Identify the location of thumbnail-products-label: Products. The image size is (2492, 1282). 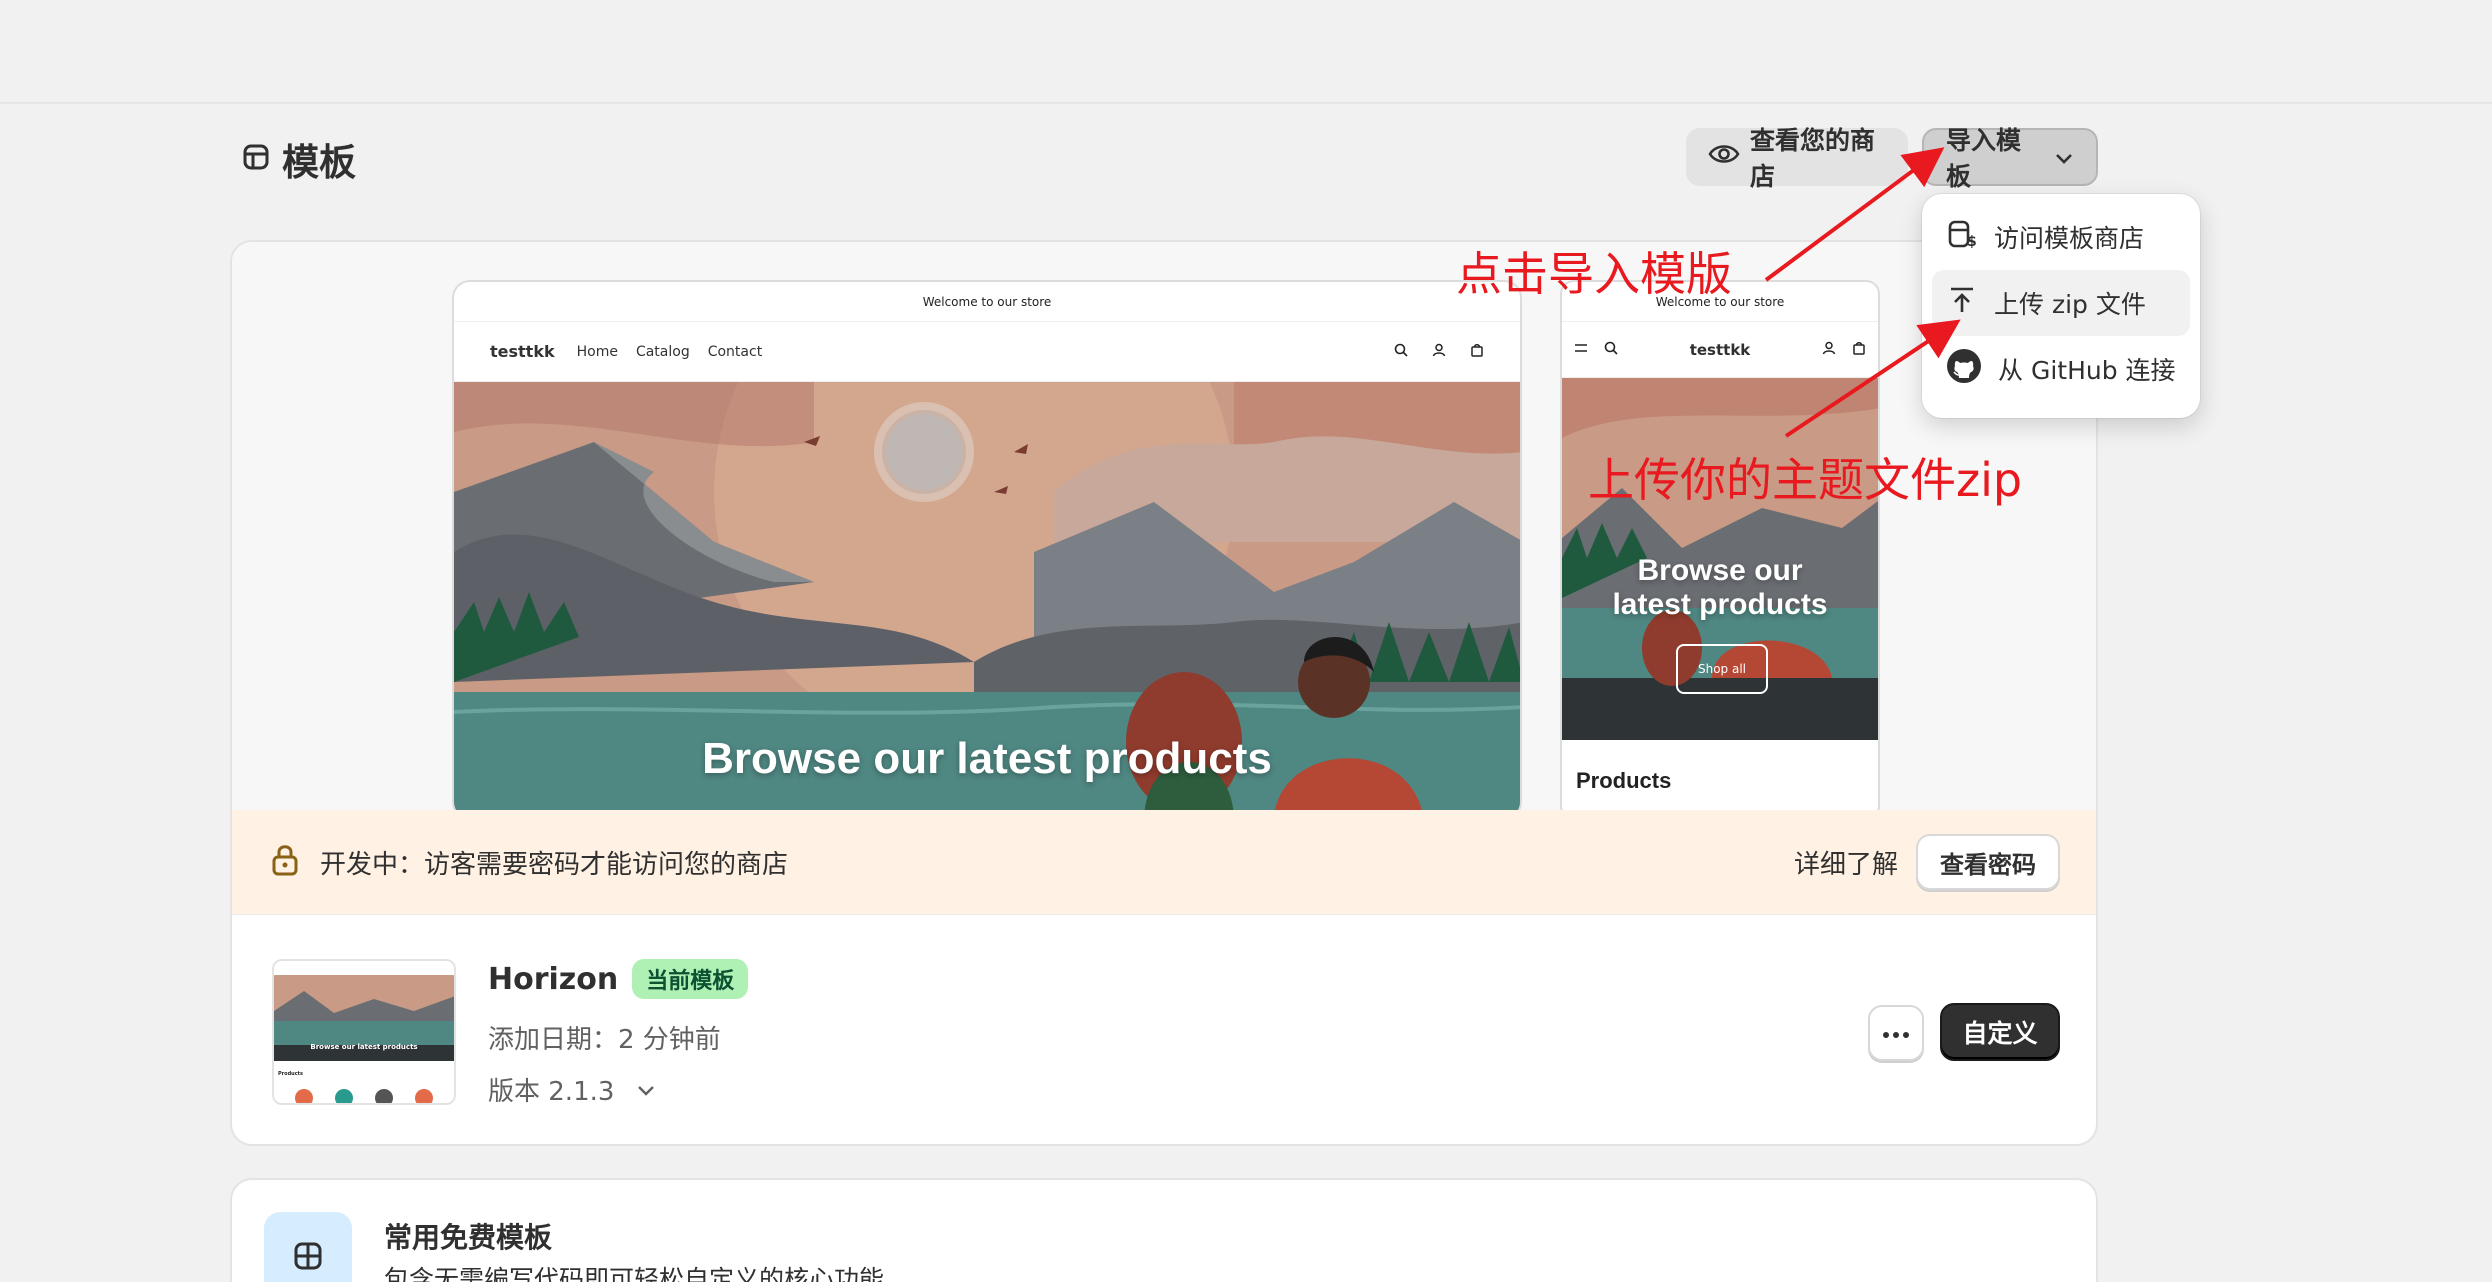
(291, 1074).